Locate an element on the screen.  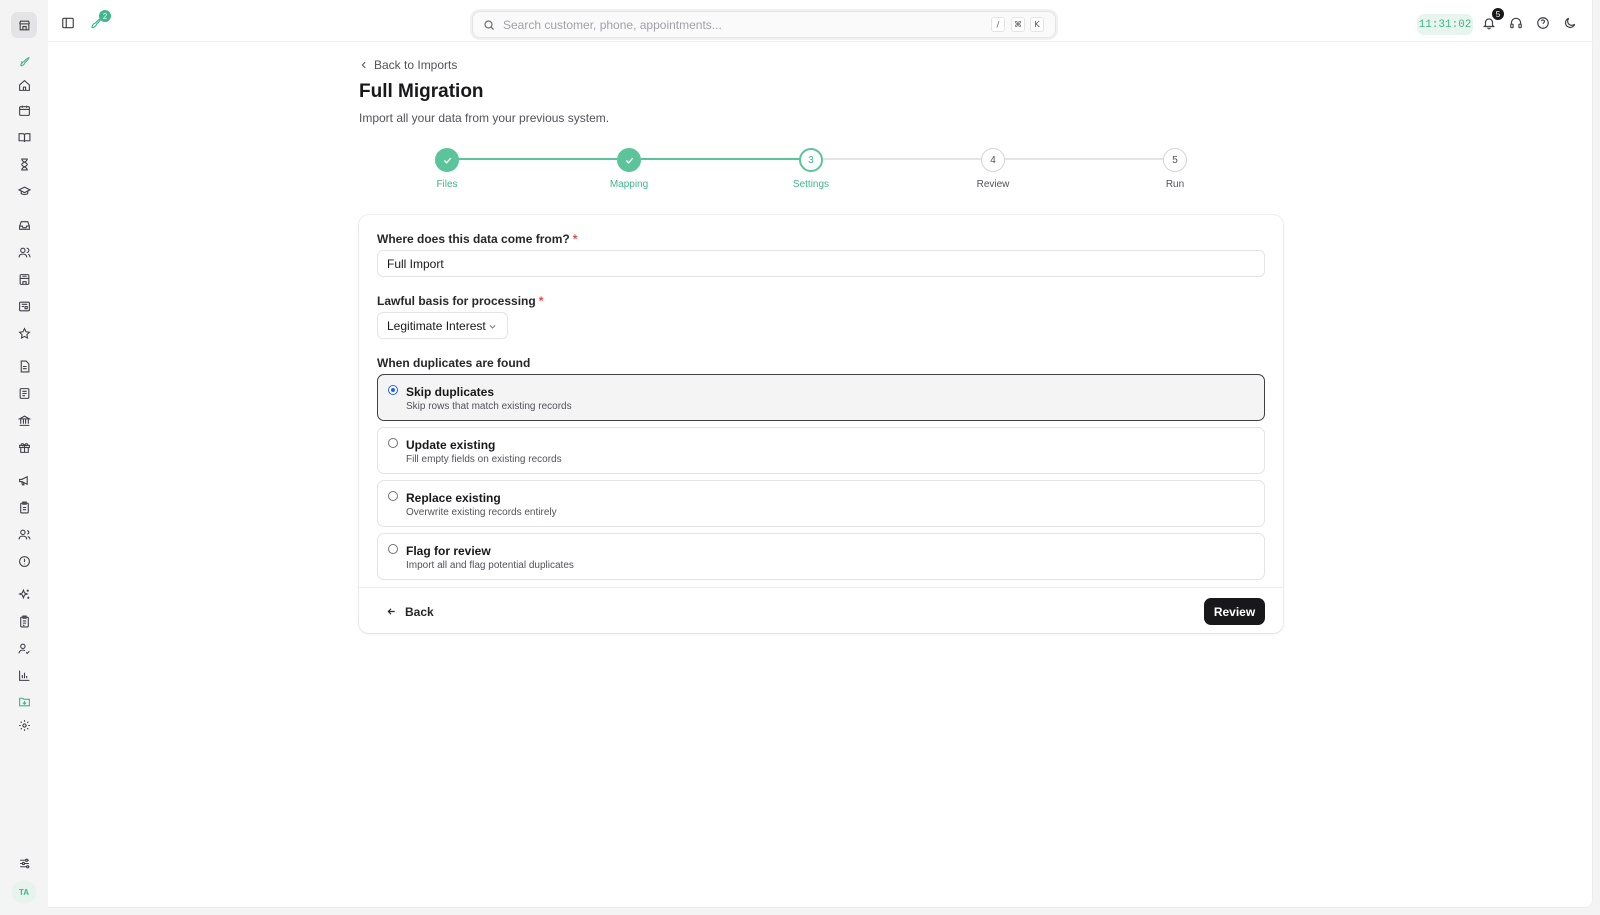
calendar-icon is located at coordinates (24, 110).